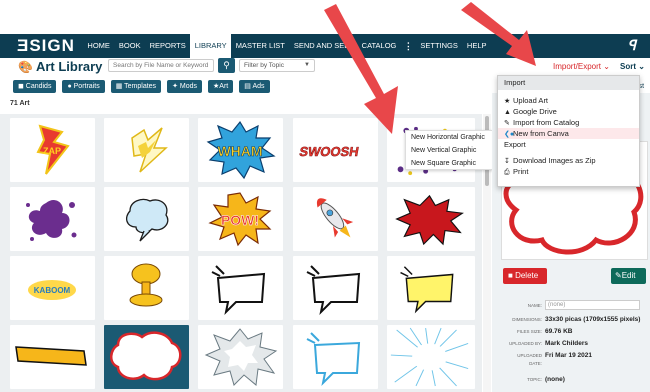 This screenshot has width=650, height=392. I want to click on topic-filter-placeholder: Filter by Topic, so click(264, 65).